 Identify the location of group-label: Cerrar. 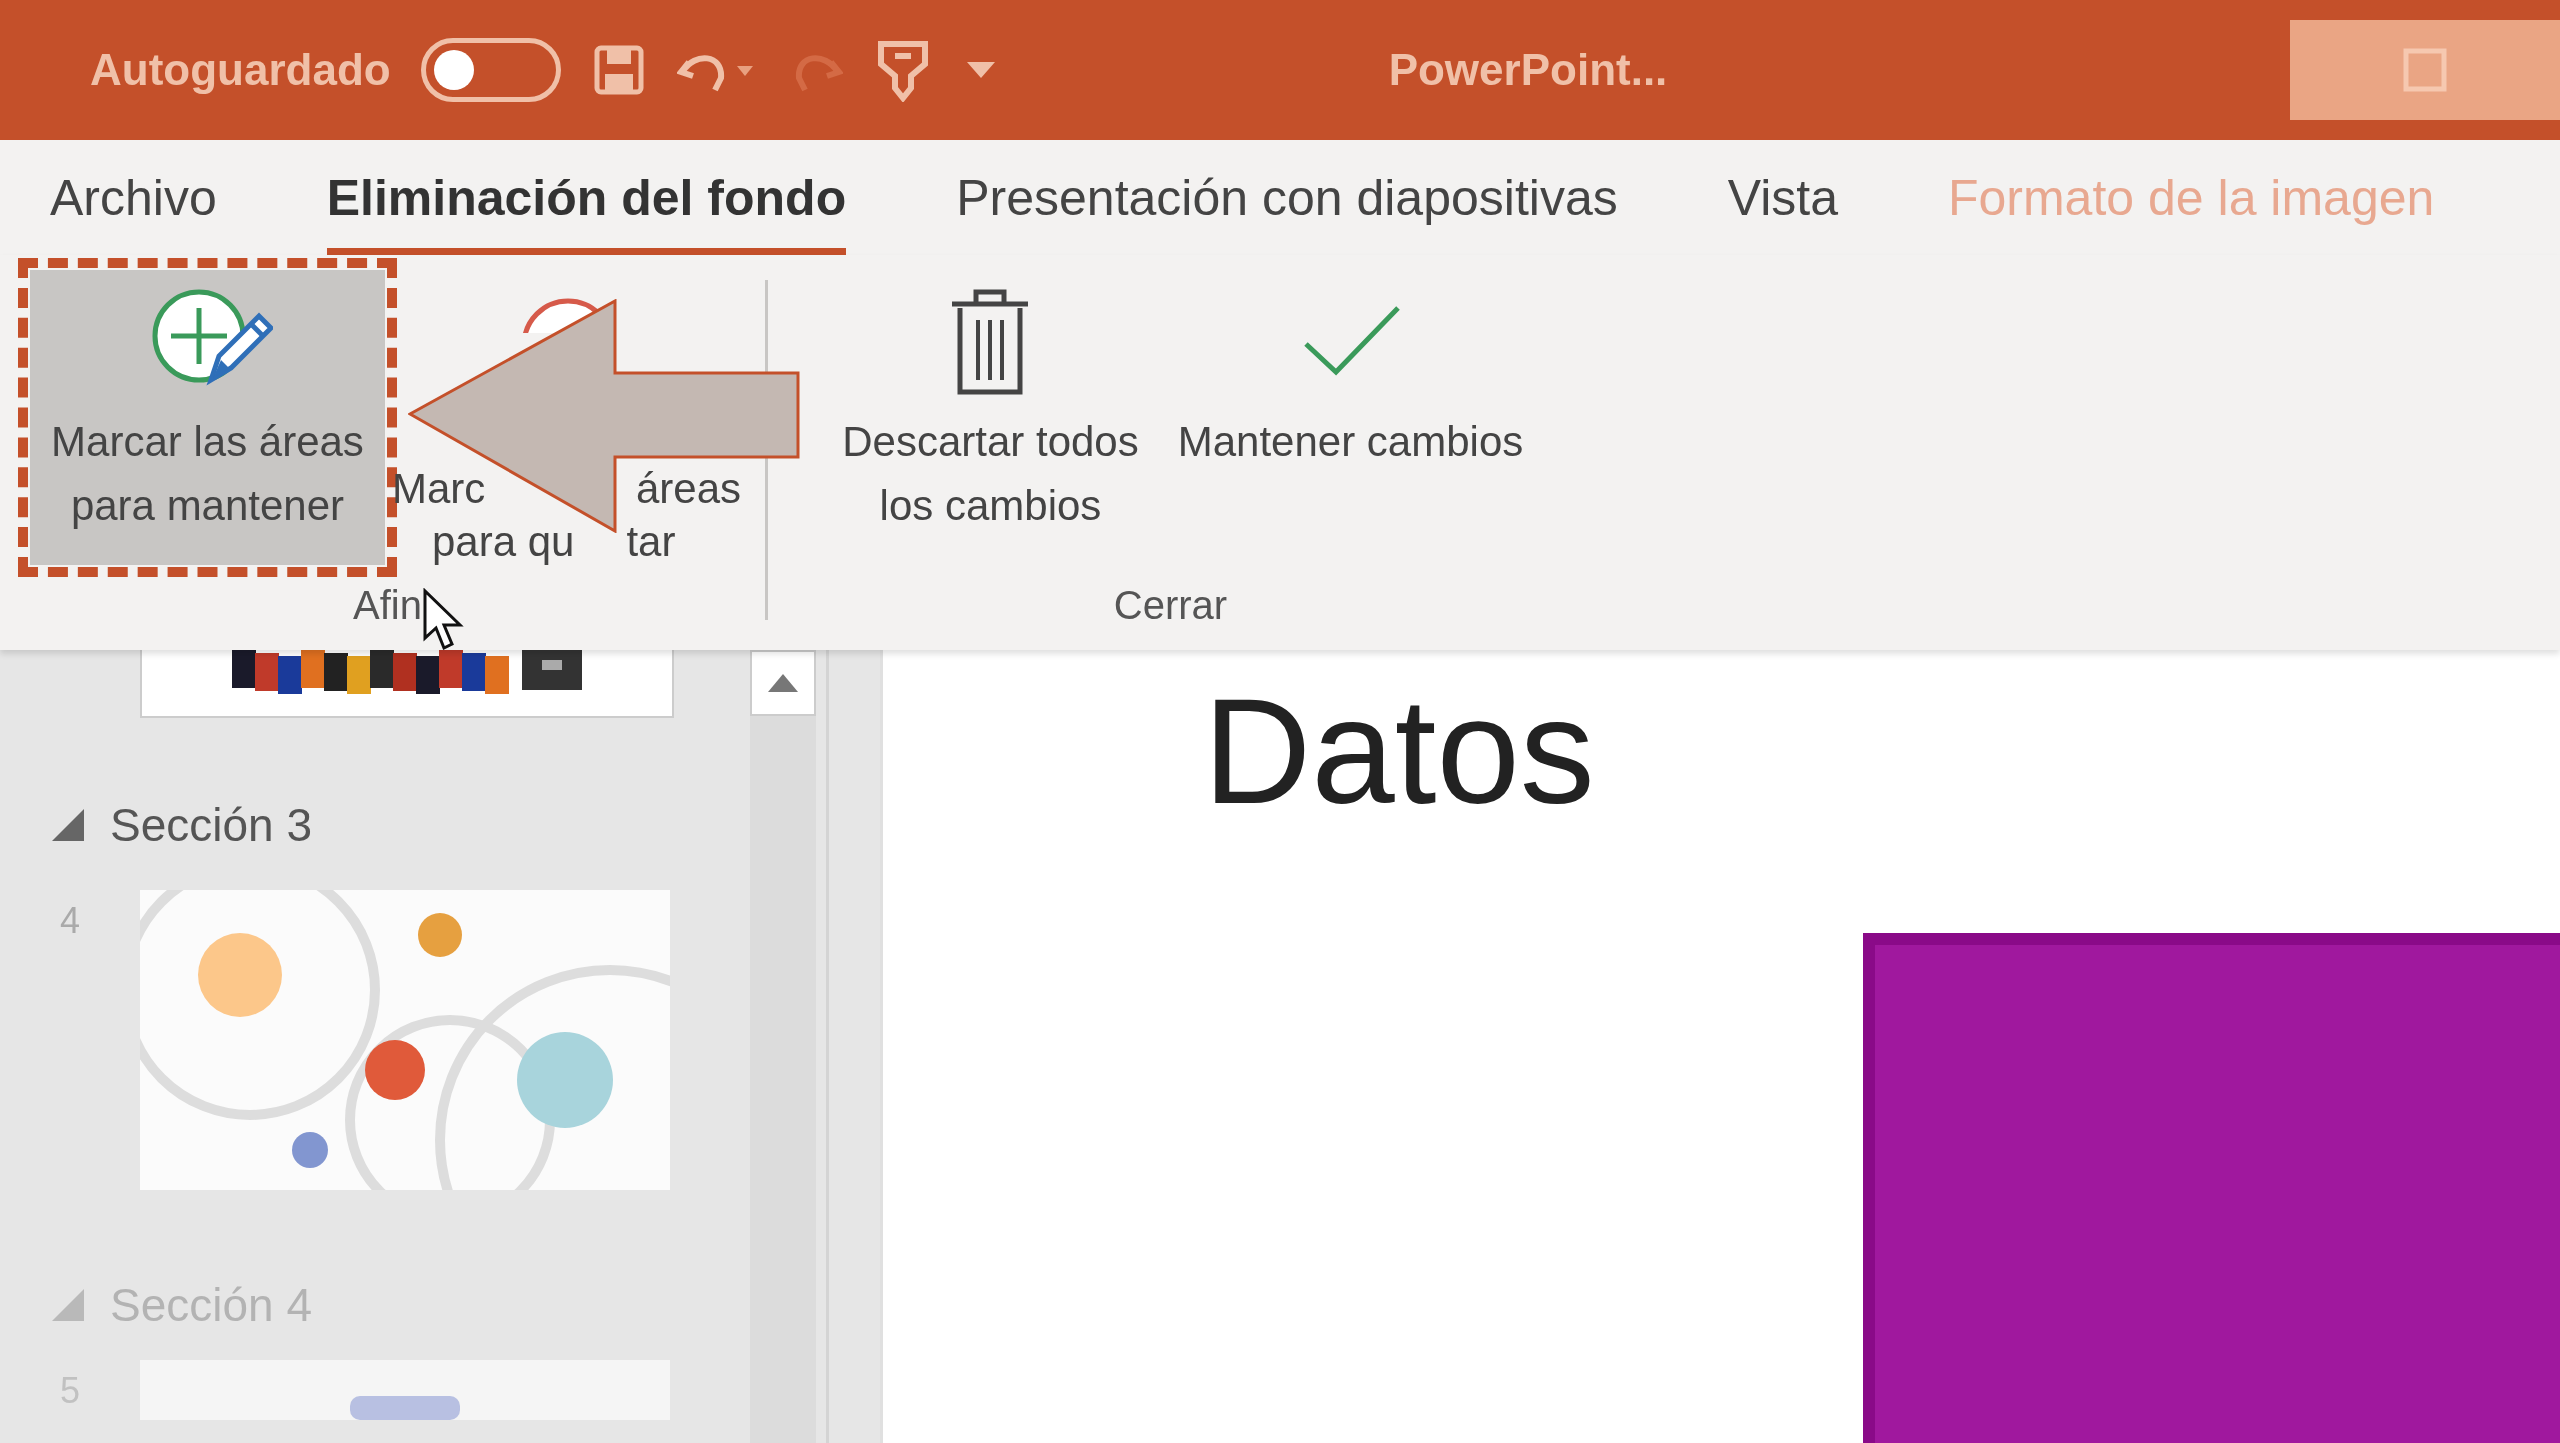
(1170, 605).